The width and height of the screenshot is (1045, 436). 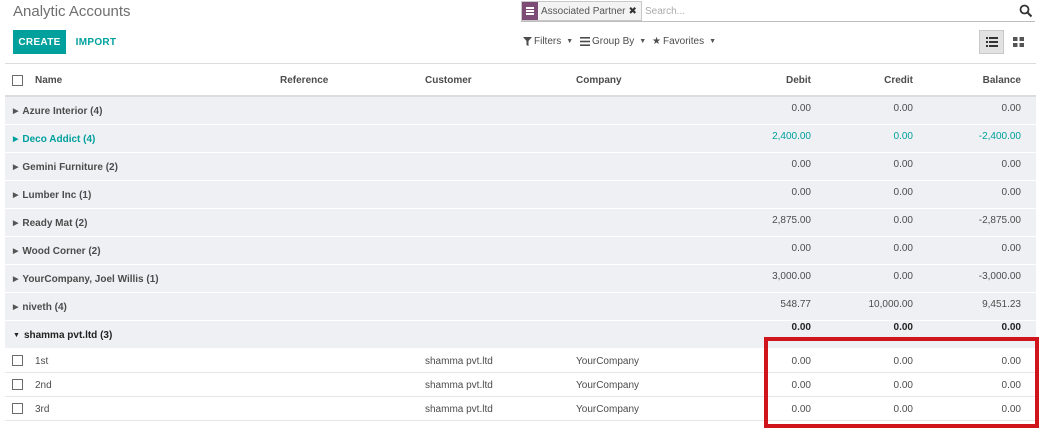 I want to click on group-name: Gemini Furniture (2), so click(x=70, y=167).